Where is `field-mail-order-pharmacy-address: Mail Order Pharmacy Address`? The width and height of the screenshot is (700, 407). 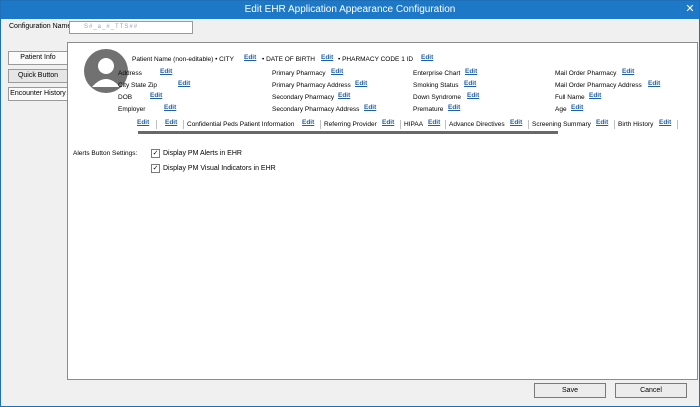
field-mail-order-pharmacy-address: Mail Order Pharmacy Address is located at coordinates (598, 85).